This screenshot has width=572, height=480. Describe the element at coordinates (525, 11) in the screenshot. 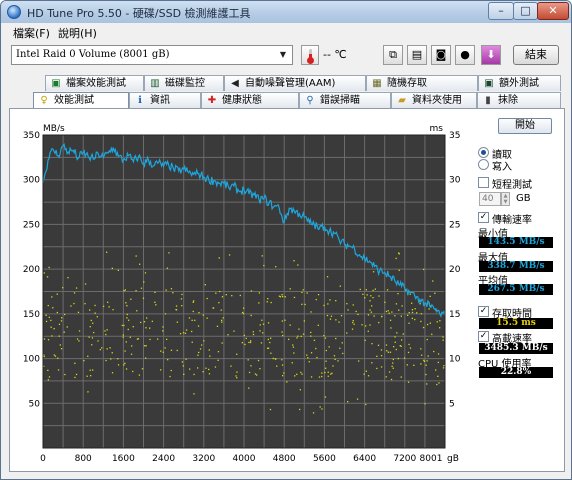

I see `maximize-button: □` at that location.